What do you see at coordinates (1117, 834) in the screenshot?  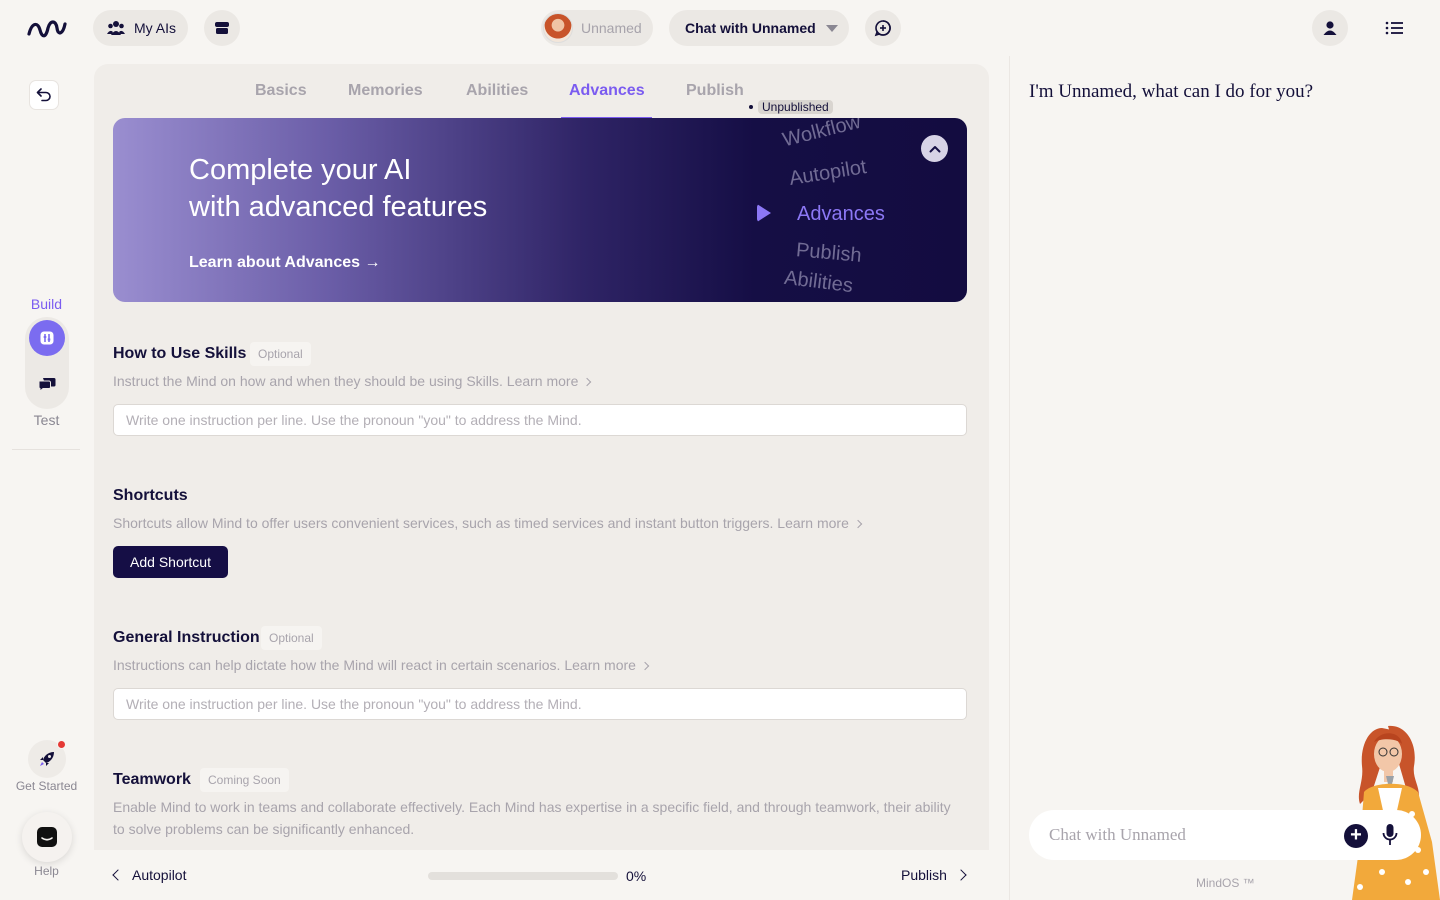 I see `chat-input-placeholder: Chat with Unnamed` at bounding box center [1117, 834].